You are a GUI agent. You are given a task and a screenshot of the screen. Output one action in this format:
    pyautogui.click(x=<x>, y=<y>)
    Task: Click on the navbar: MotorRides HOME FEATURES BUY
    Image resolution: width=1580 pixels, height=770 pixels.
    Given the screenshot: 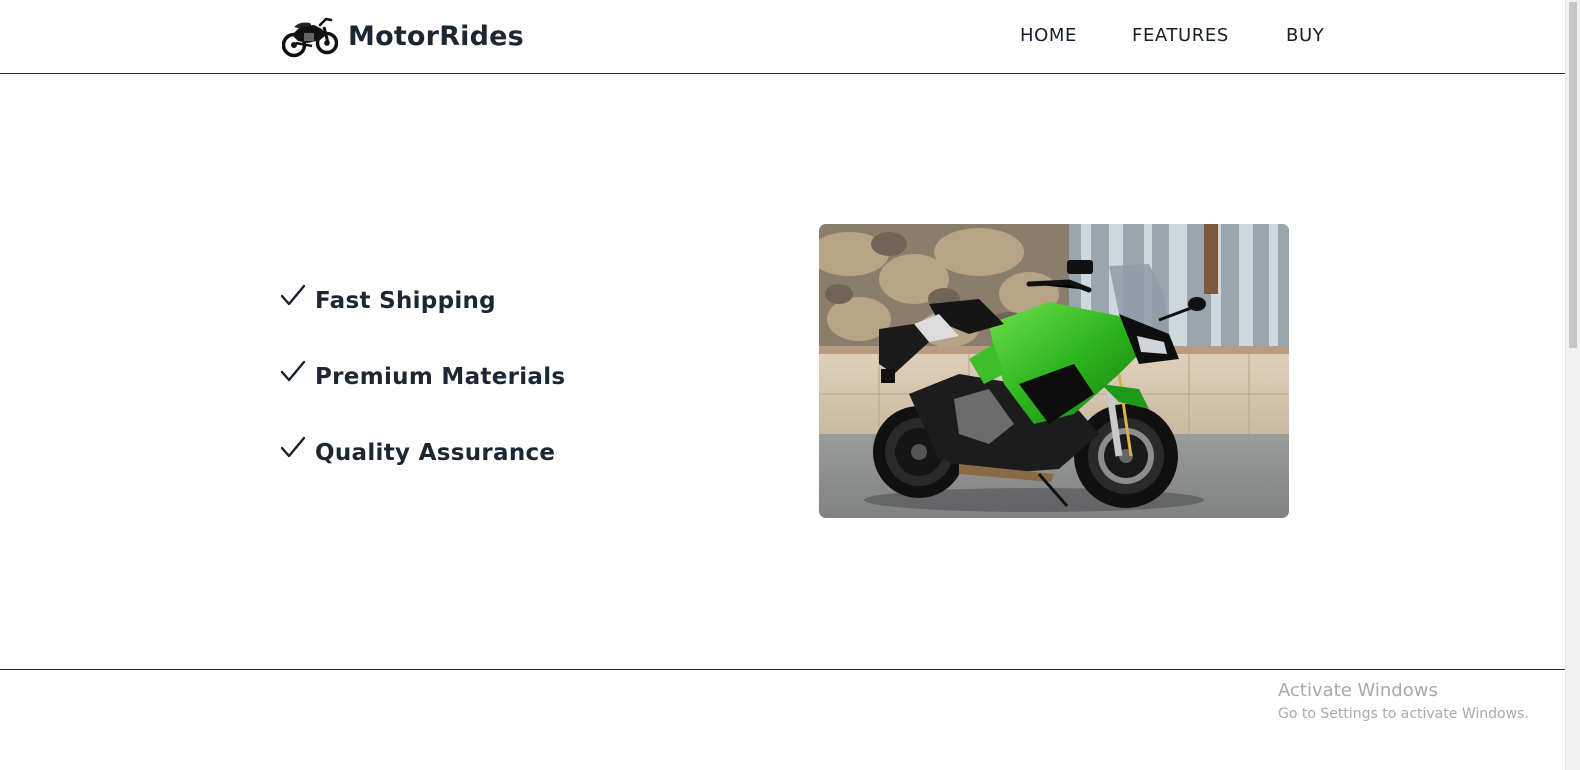 What is the action you would take?
    pyautogui.click(x=782, y=37)
    